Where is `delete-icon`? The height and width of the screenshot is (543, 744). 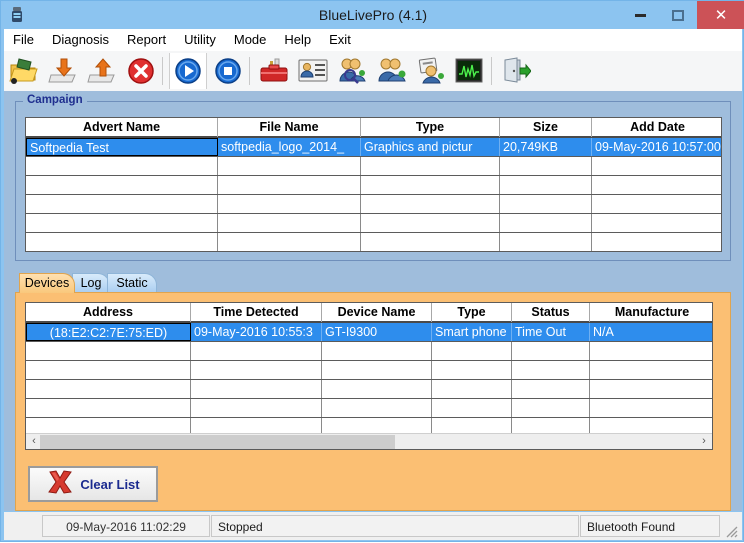
delete-icon is located at coordinates (141, 71).